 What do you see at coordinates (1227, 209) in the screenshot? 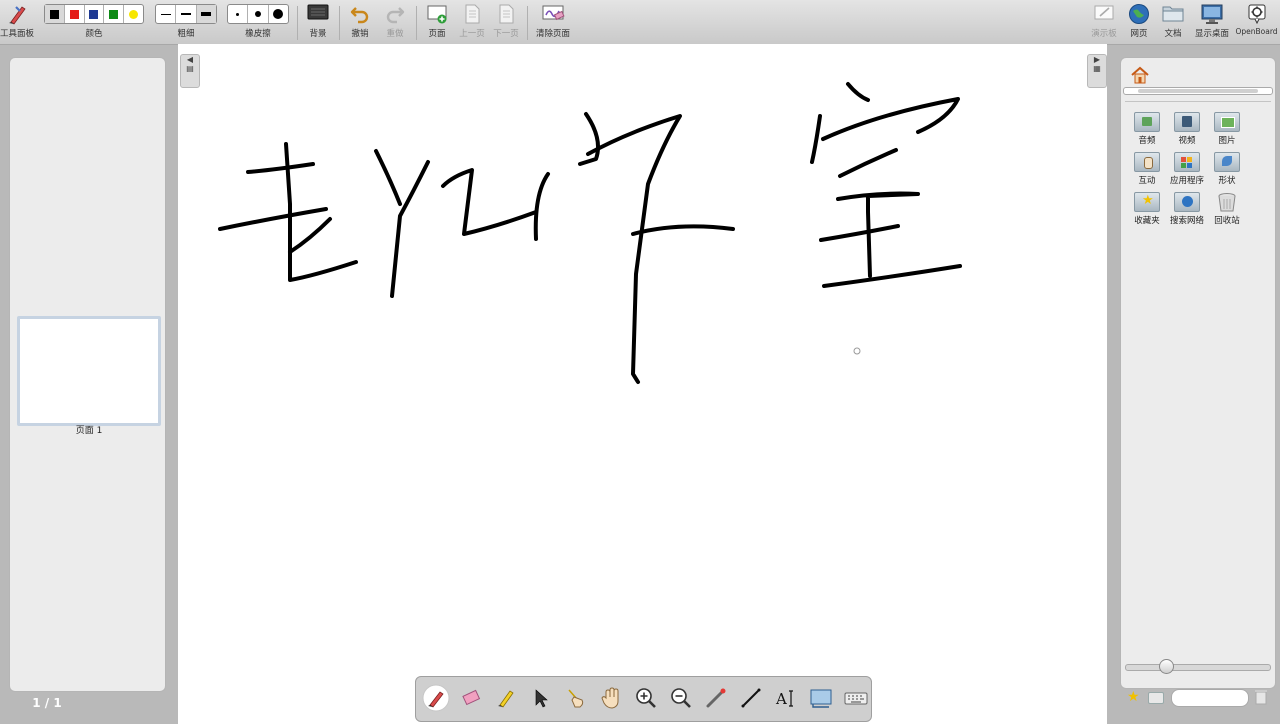
I see `library-trash: 回收站` at bounding box center [1227, 209].